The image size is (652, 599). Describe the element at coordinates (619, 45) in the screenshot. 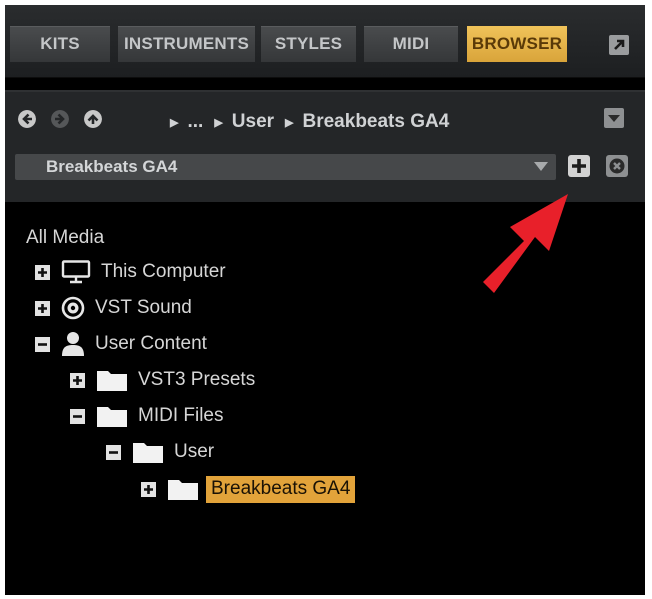

I see `expand-window-icon` at that location.